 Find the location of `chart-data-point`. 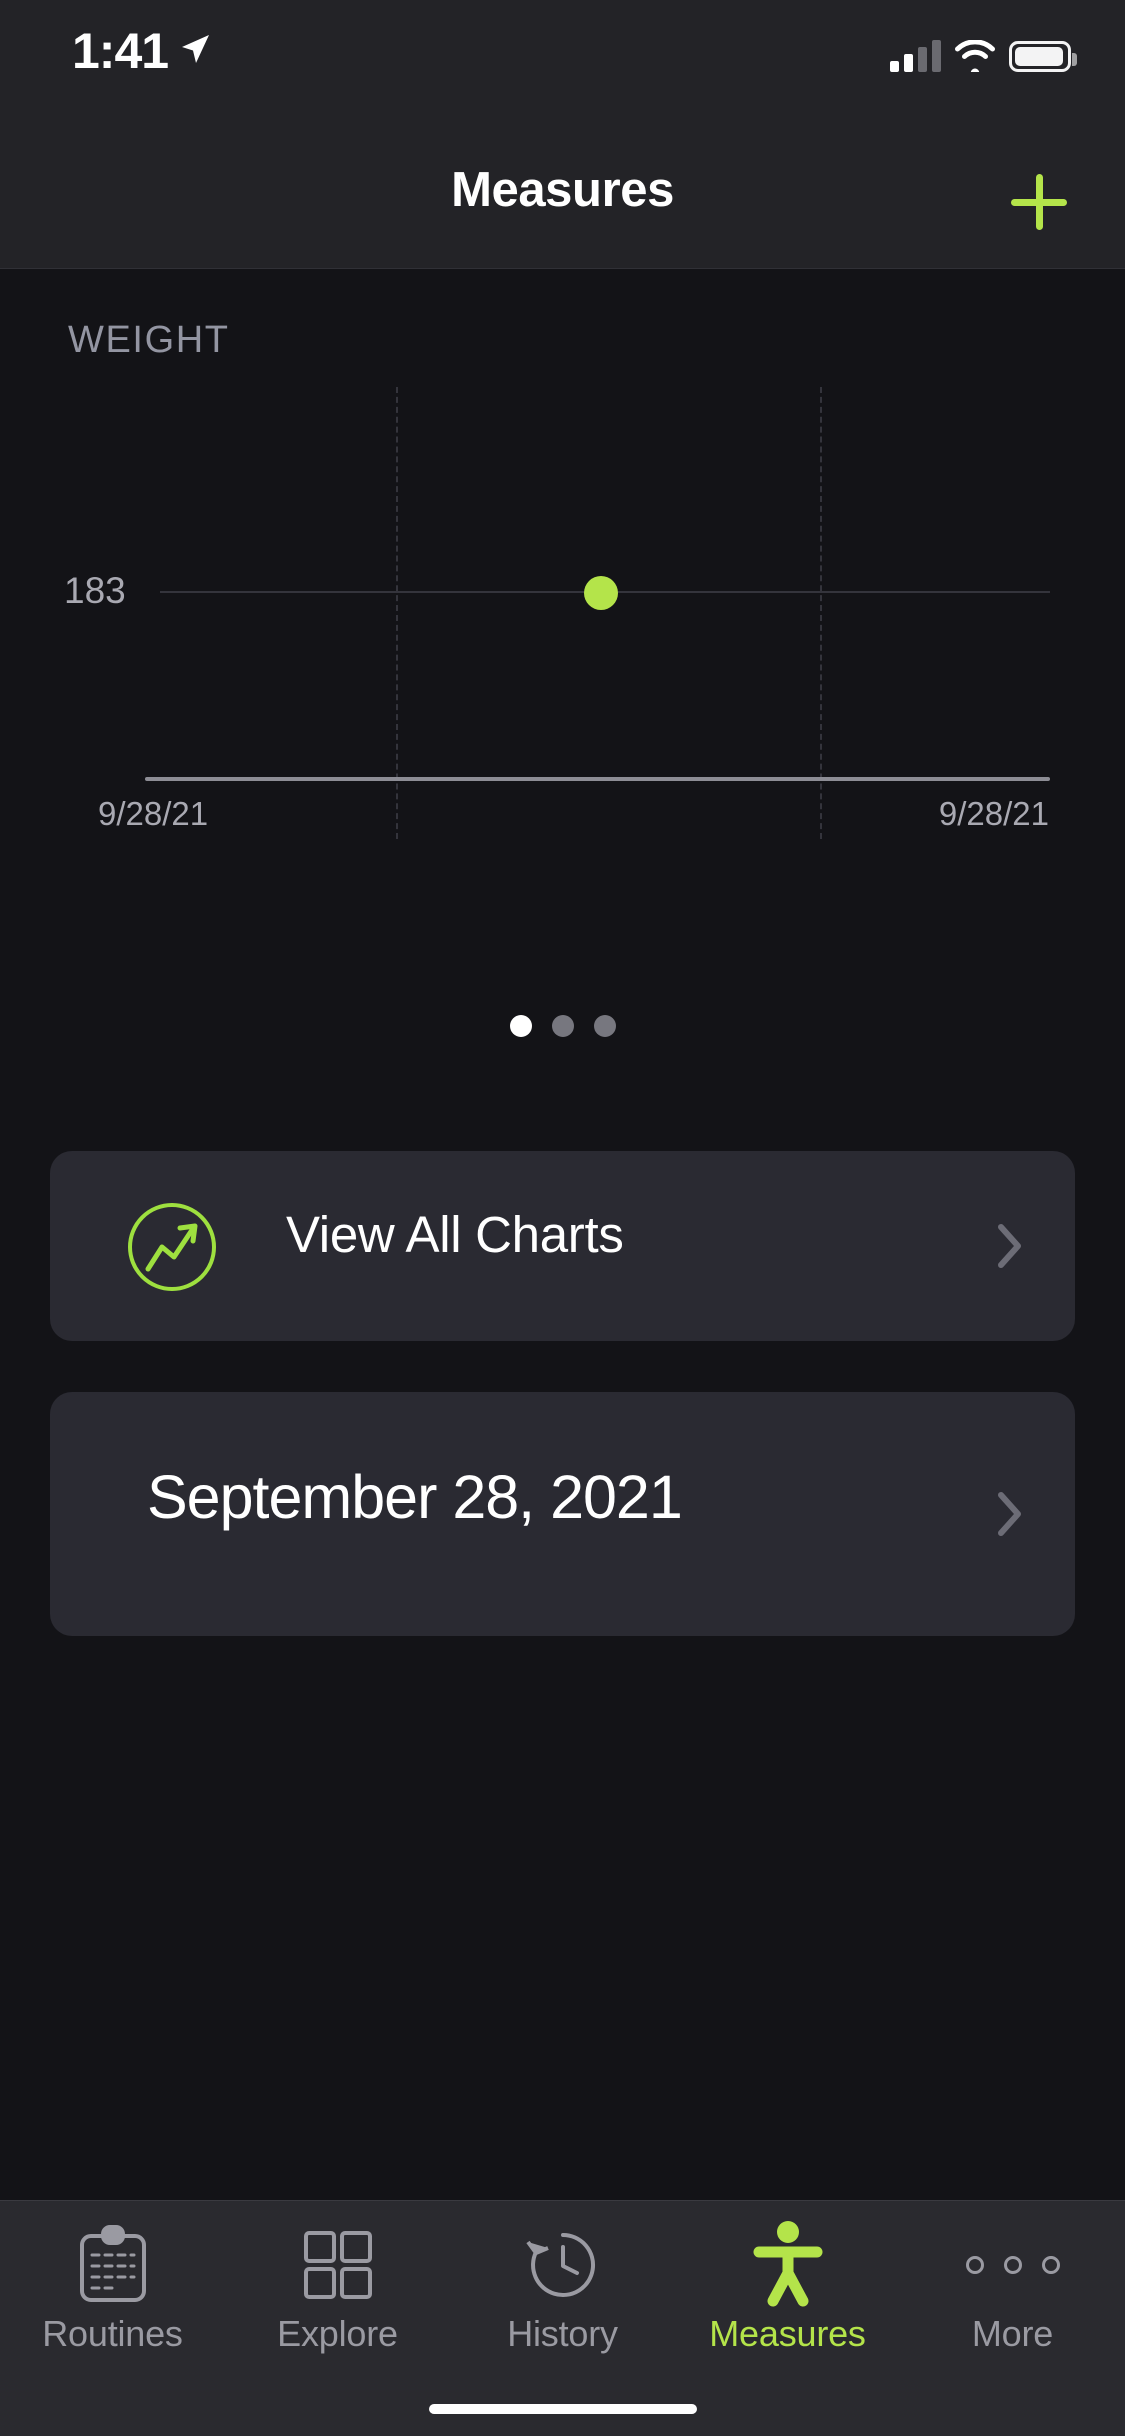

chart-data-point is located at coordinates (601, 593).